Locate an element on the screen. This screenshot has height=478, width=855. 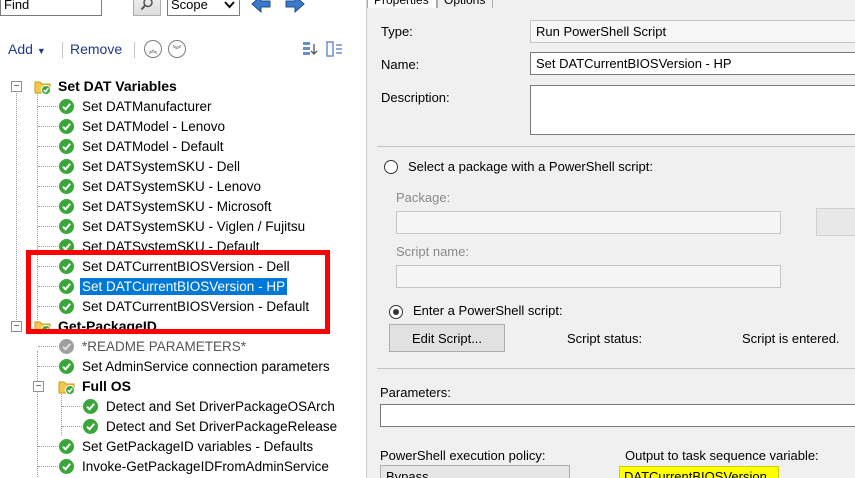
package-label: Package: is located at coordinates (423, 197).